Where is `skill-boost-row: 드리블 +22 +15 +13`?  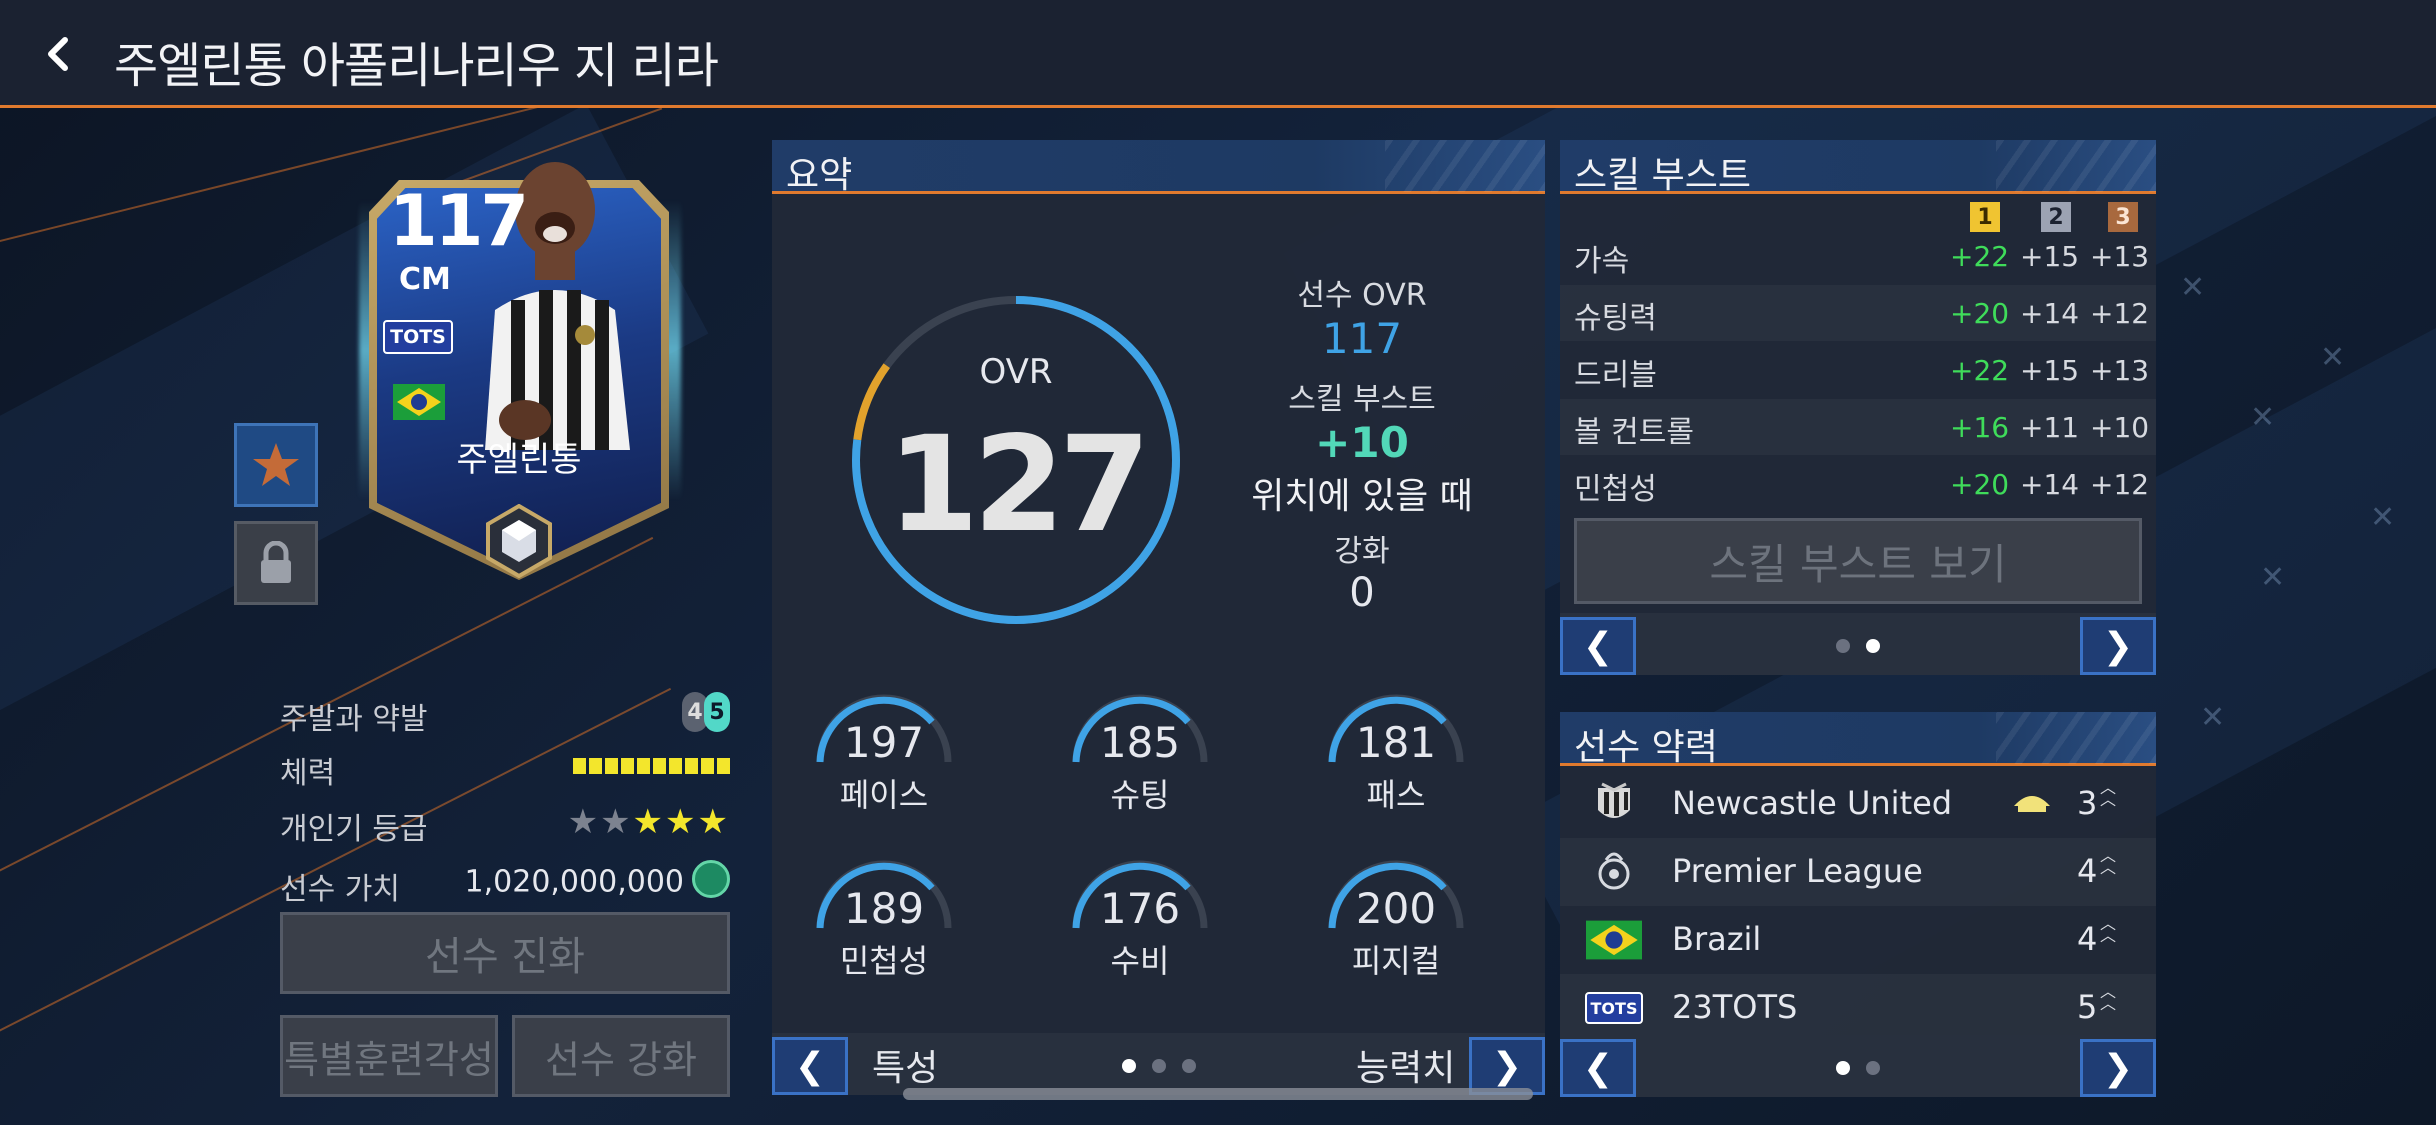
skill-boost-row: 드리블 +22 +15 +13 is located at coordinates (1858, 370).